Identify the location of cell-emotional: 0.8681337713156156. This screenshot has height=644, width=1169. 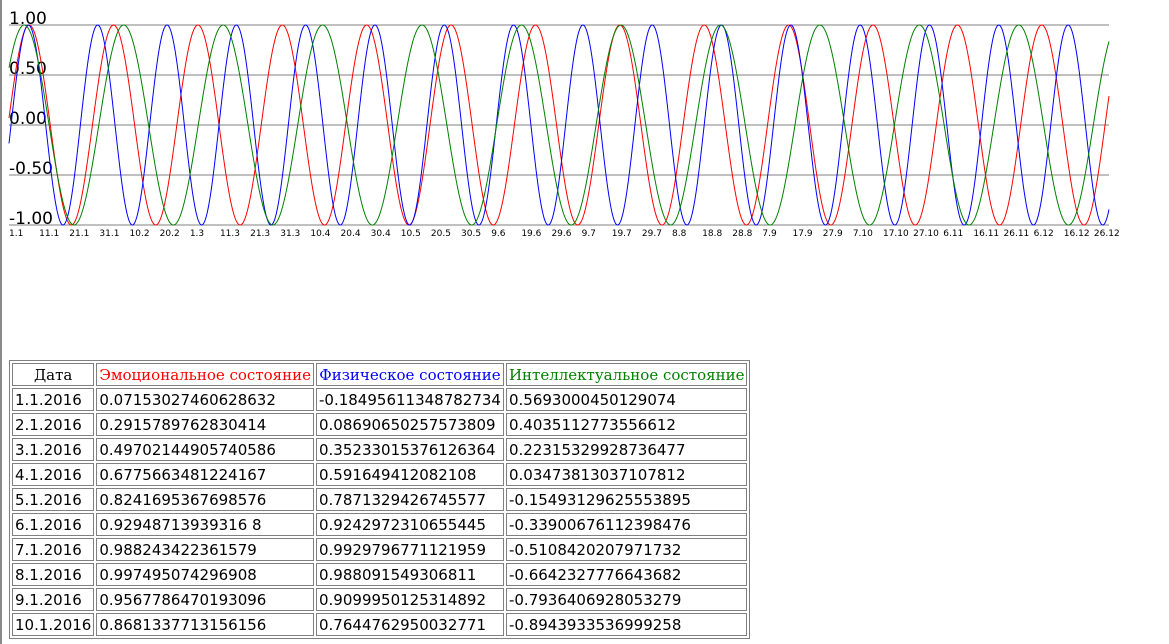
(205, 624).